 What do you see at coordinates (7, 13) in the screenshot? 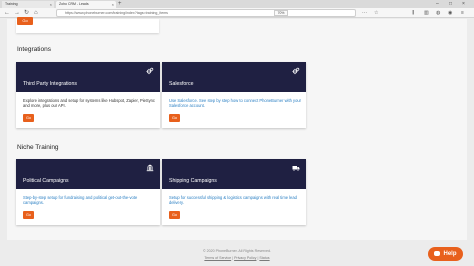
I see `back-icon: ←` at bounding box center [7, 13].